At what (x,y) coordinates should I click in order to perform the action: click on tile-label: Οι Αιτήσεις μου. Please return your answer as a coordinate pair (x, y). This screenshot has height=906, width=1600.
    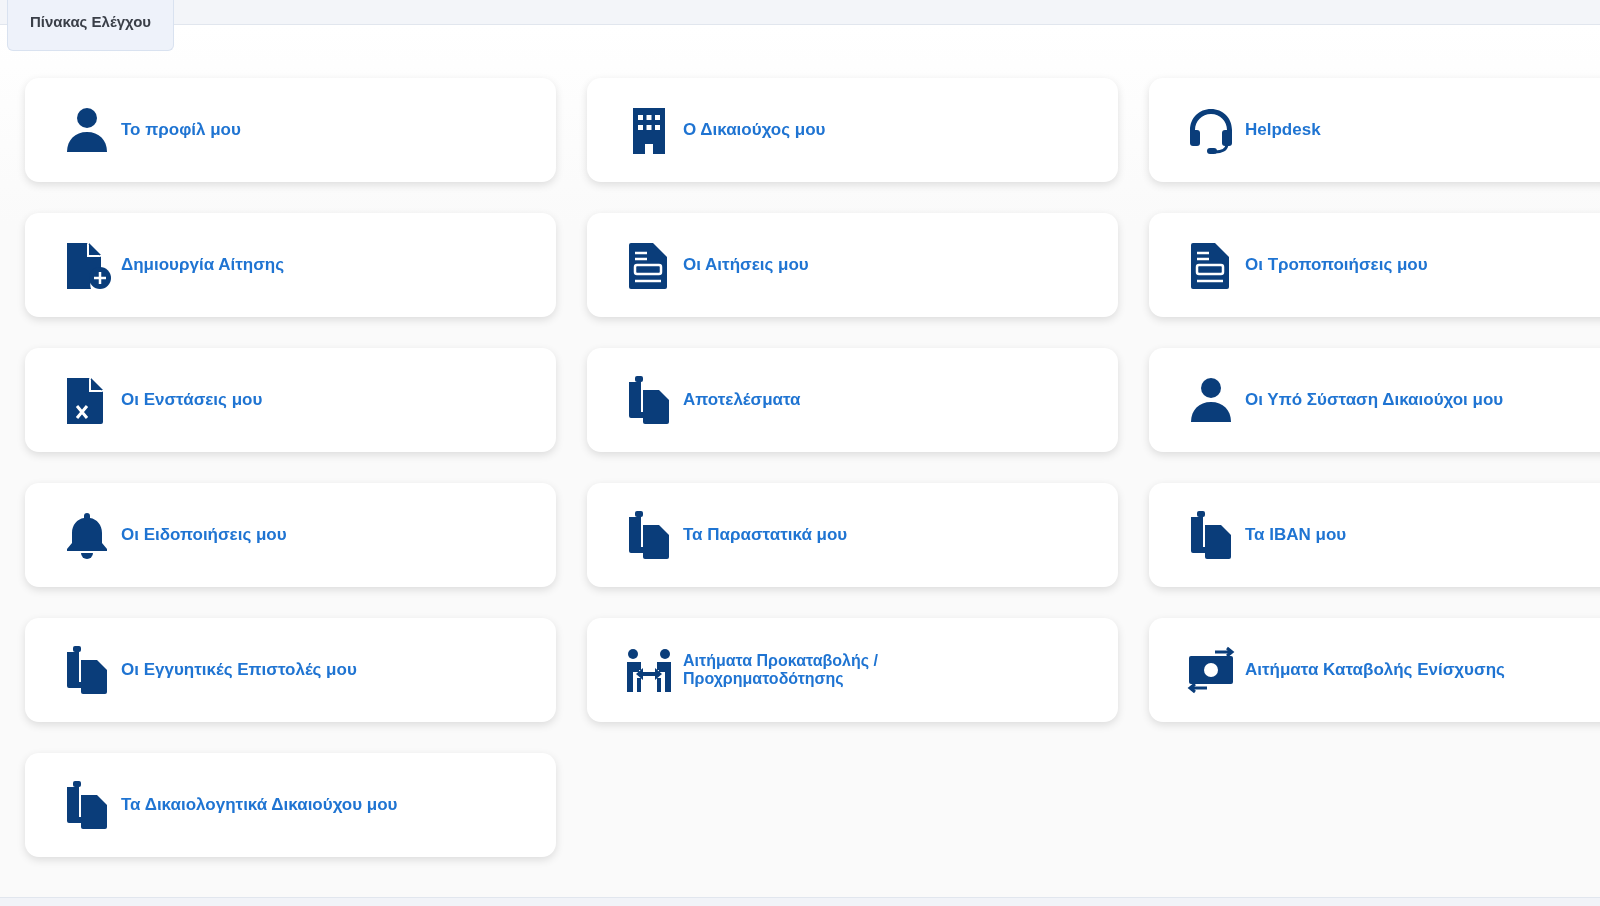
    Looking at the image, I should click on (746, 265).